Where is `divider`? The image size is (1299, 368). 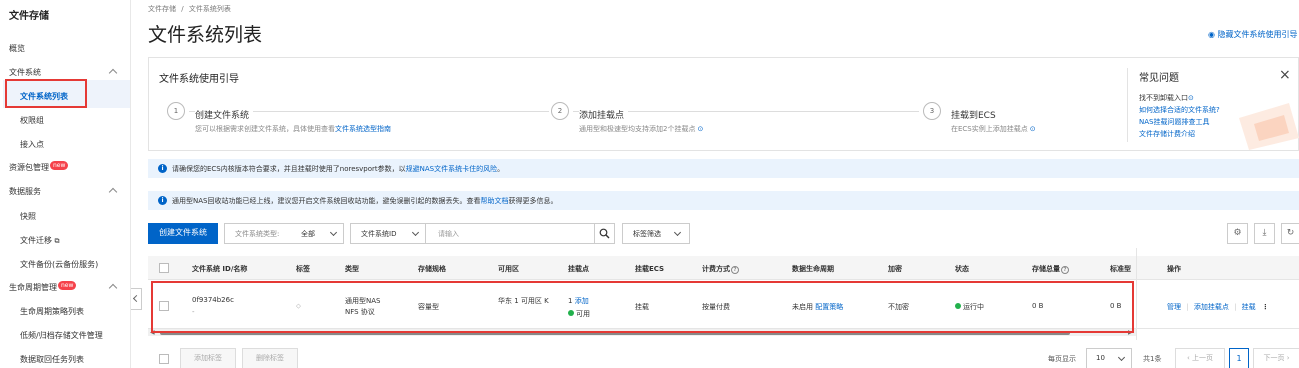
divider is located at coordinates (1127, 105).